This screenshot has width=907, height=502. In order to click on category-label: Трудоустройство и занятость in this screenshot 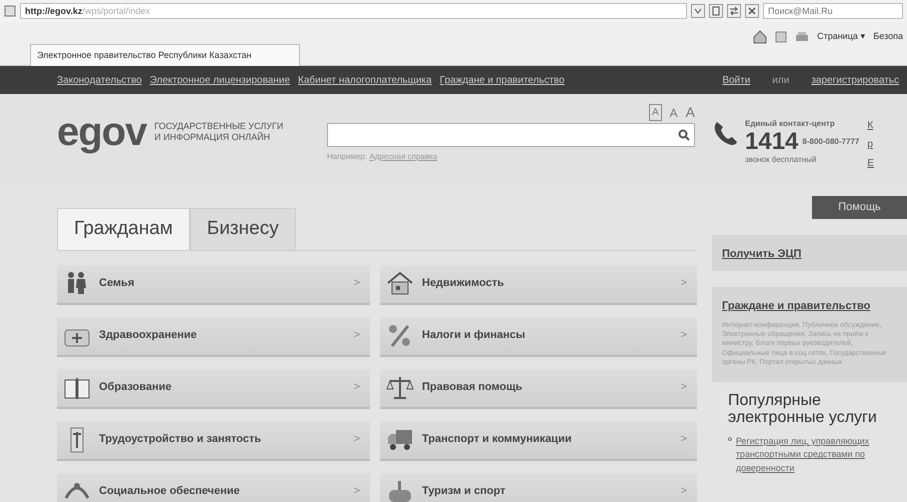, I will do `click(180, 440)`.